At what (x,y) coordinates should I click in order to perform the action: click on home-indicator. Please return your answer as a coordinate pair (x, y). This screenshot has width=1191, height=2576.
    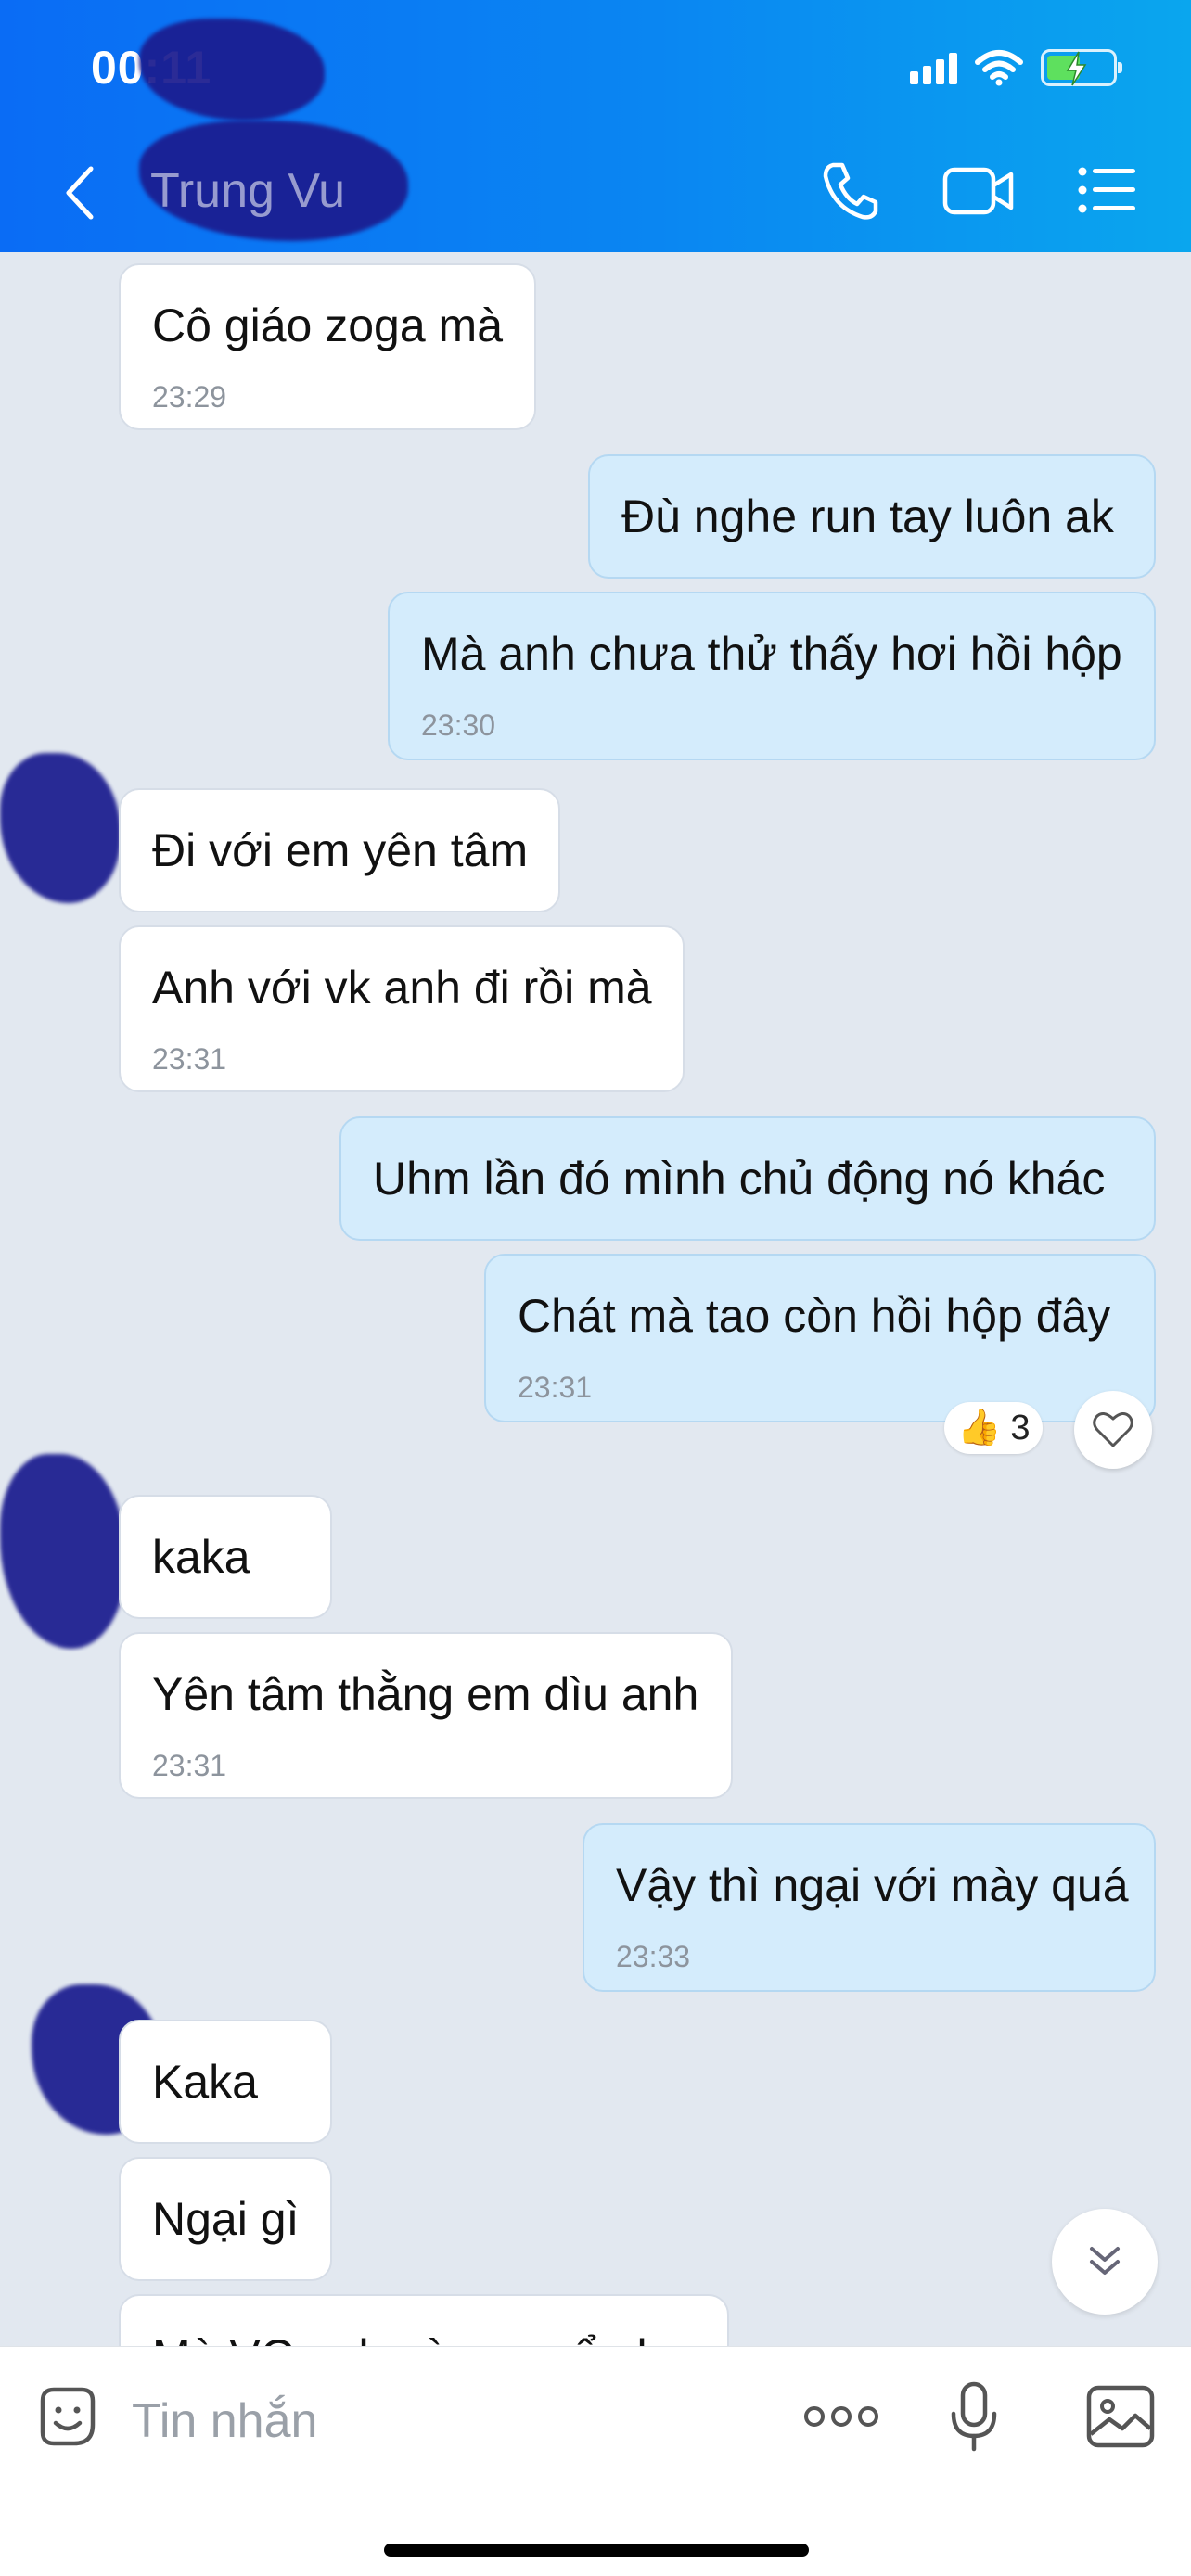
    Looking at the image, I should click on (597, 2551).